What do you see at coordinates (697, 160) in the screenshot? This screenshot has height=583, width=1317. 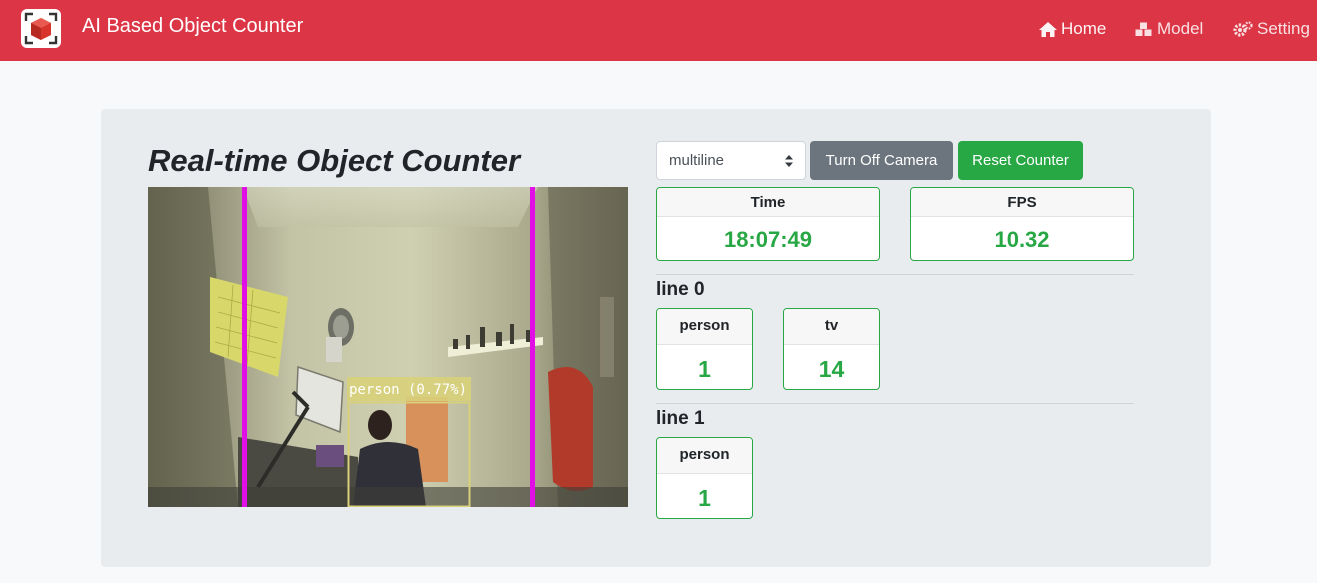 I see `mode-select-value: multiline` at bounding box center [697, 160].